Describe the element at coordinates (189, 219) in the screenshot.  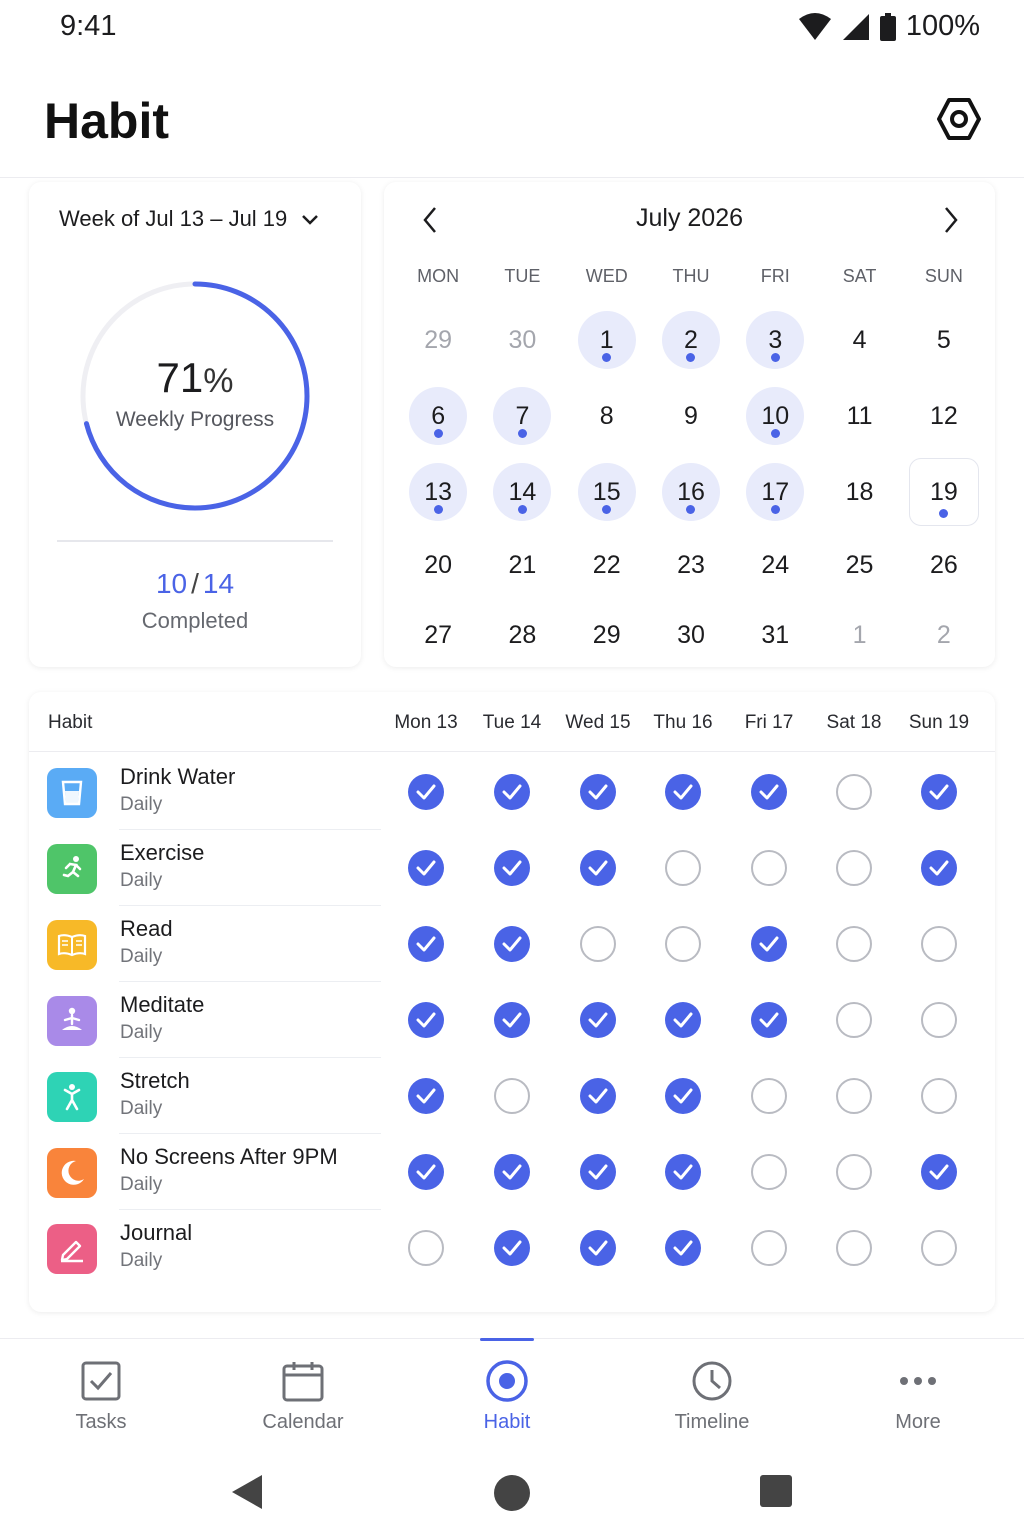
I see `week-selector: Week of Jul 13 – Jul 19` at that location.